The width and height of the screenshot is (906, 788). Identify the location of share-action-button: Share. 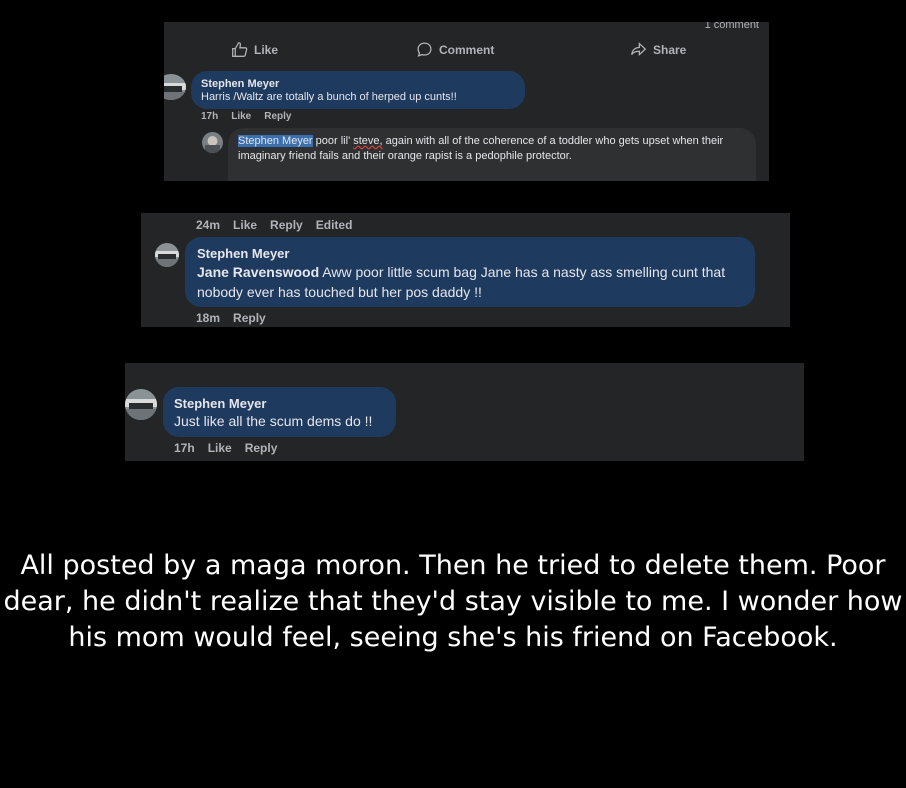
(658, 49).